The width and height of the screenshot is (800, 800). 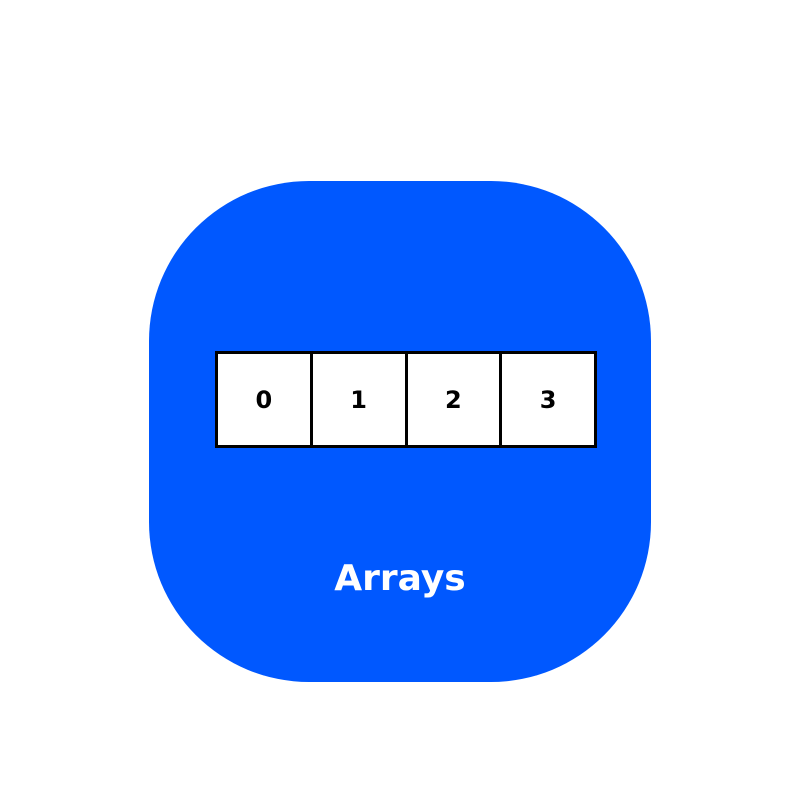 What do you see at coordinates (548, 399) in the screenshot?
I see `array-cell-3: 3` at bounding box center [548, 399].